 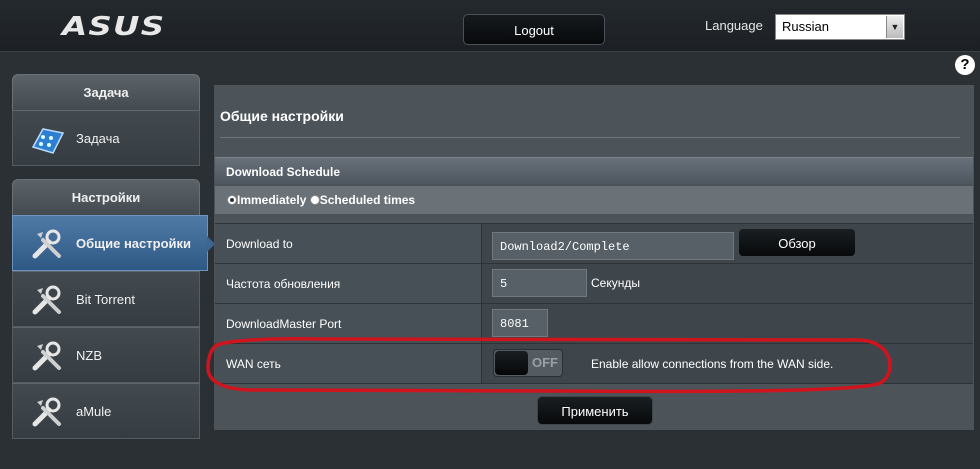 I want to click on sidebar-item-label: Задача, so click(x=98, y=138).